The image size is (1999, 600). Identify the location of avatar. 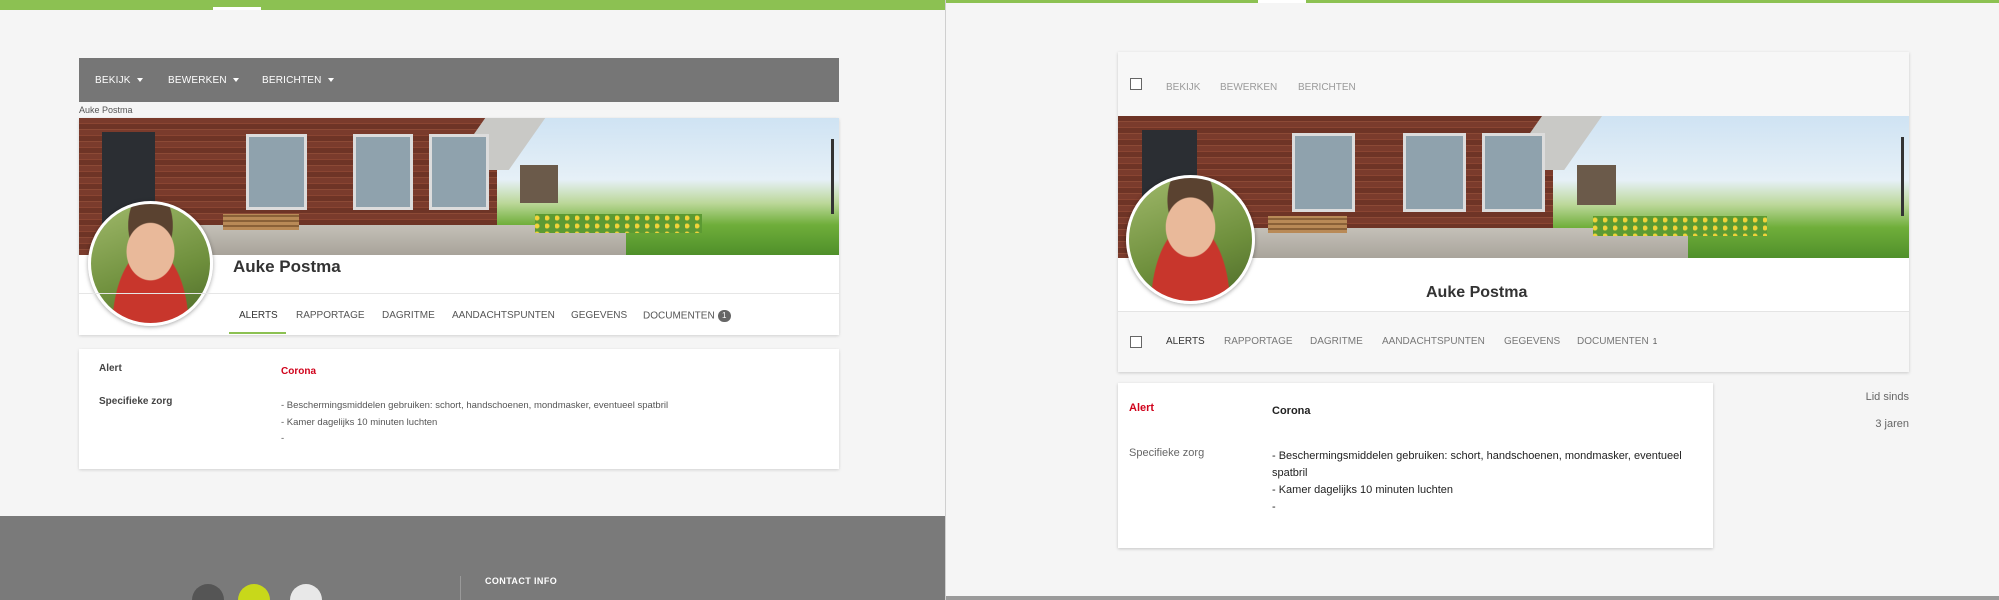
(1190, 239).